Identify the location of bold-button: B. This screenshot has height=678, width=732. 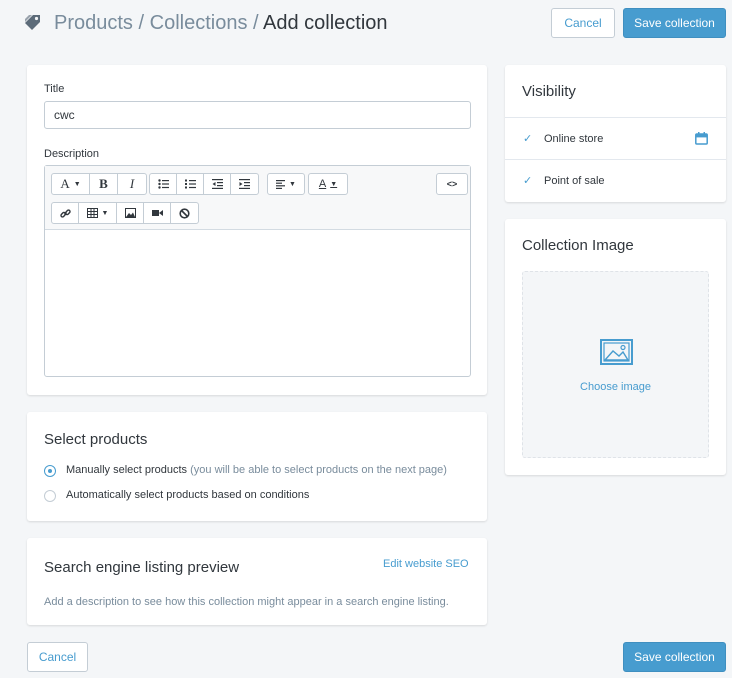
(104, 184).